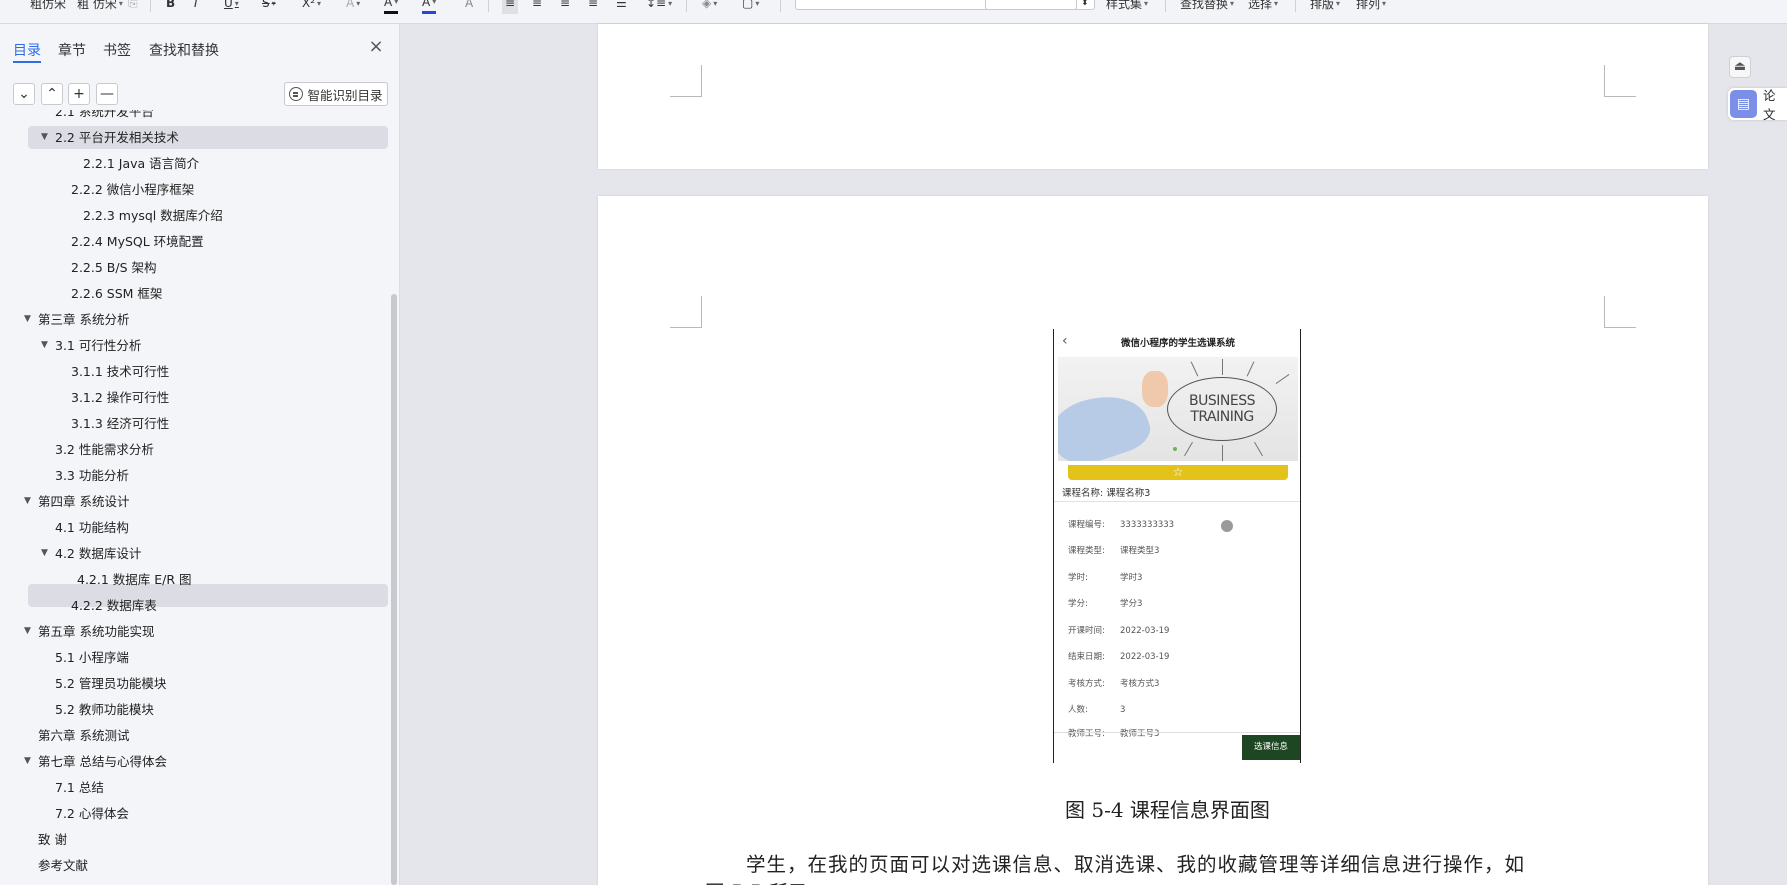 Image resolution: width=1787 pixels, height=885 pixels. I want to click on margin-corner-mark, so click(686, 81).